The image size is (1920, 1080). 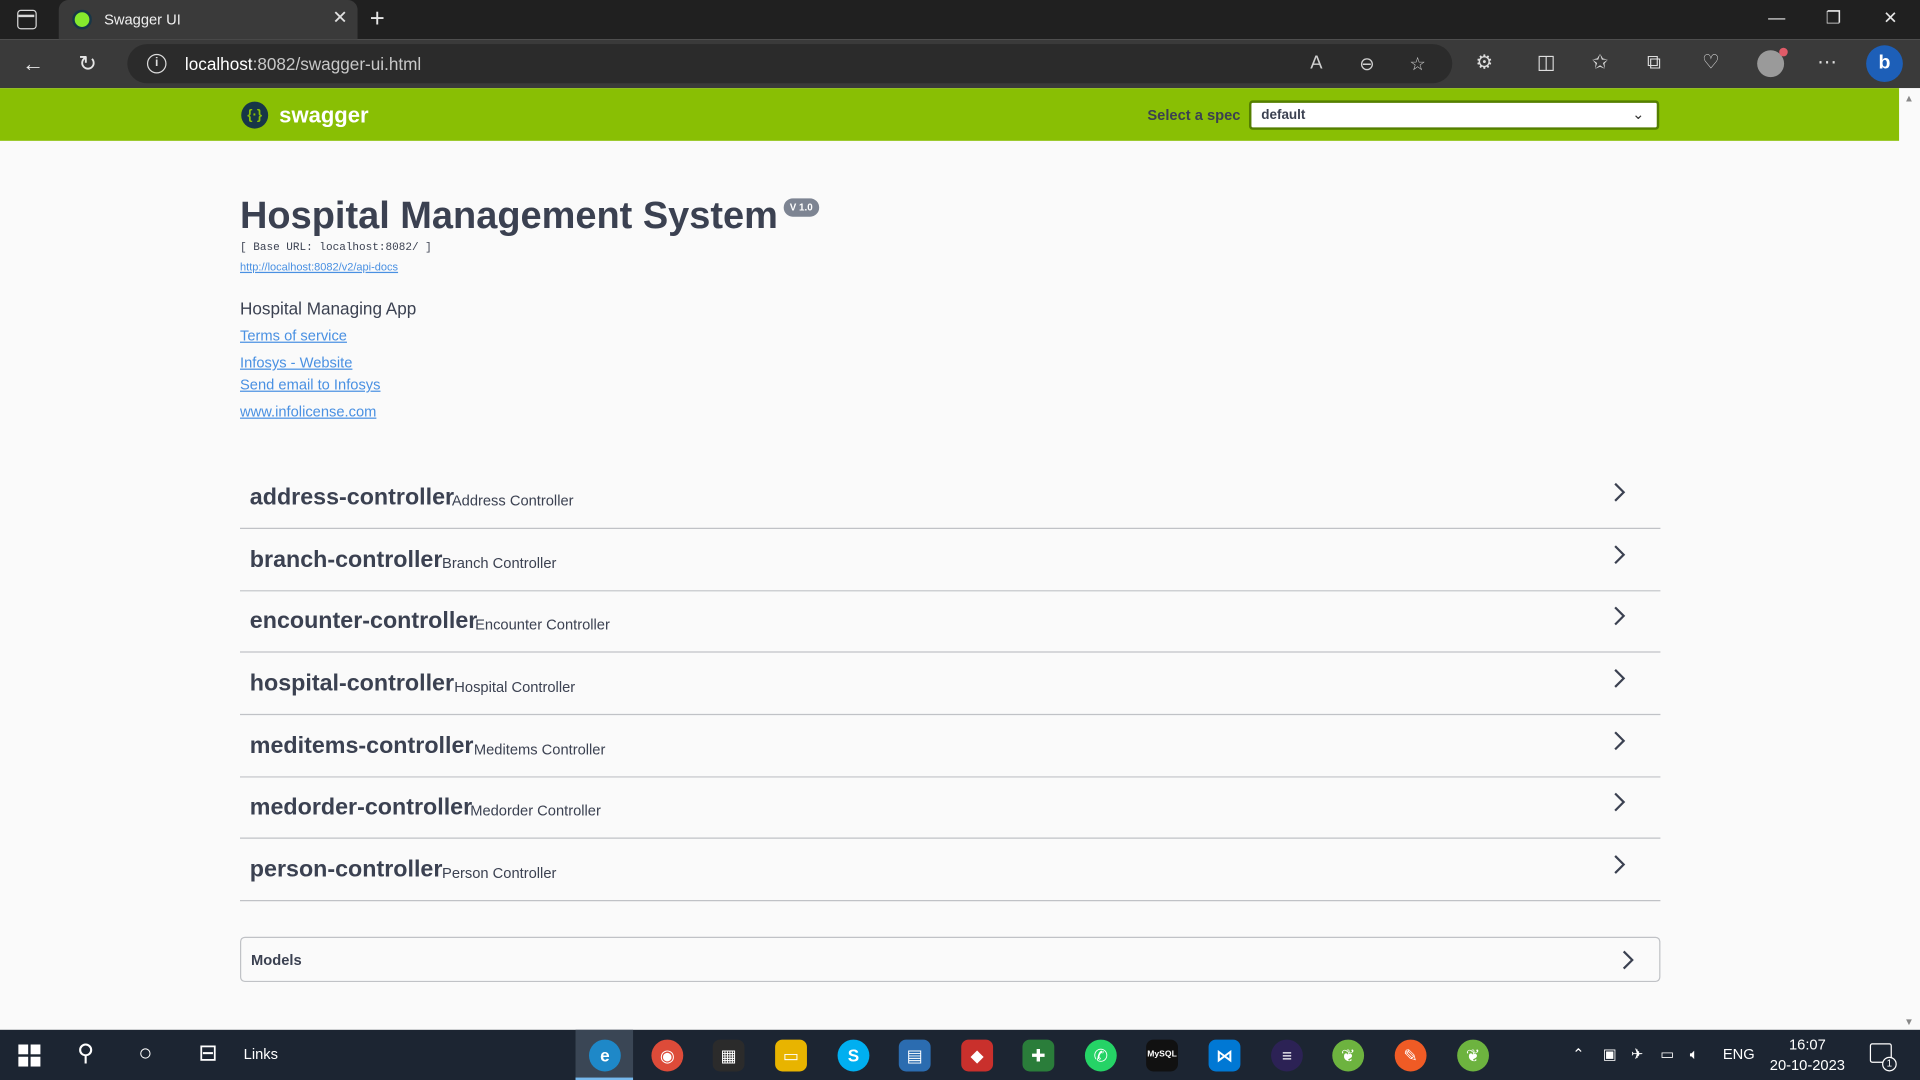 I want to click on terms-of-service-link: Terms of service, so click(x=293, y=335).